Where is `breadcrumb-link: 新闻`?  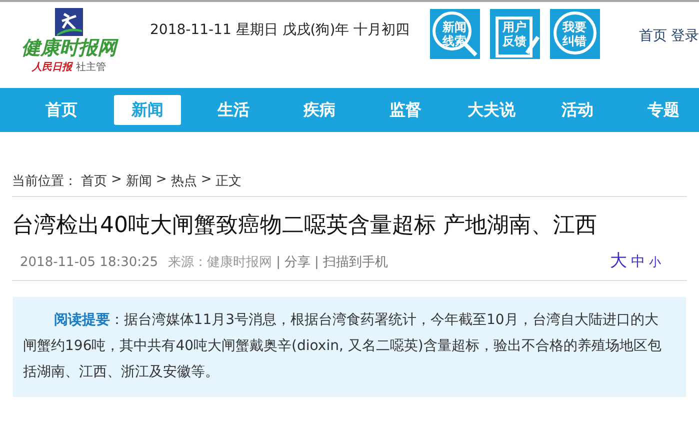
breadcrumb-link: 新闻 is located at coordinates (139, 181).